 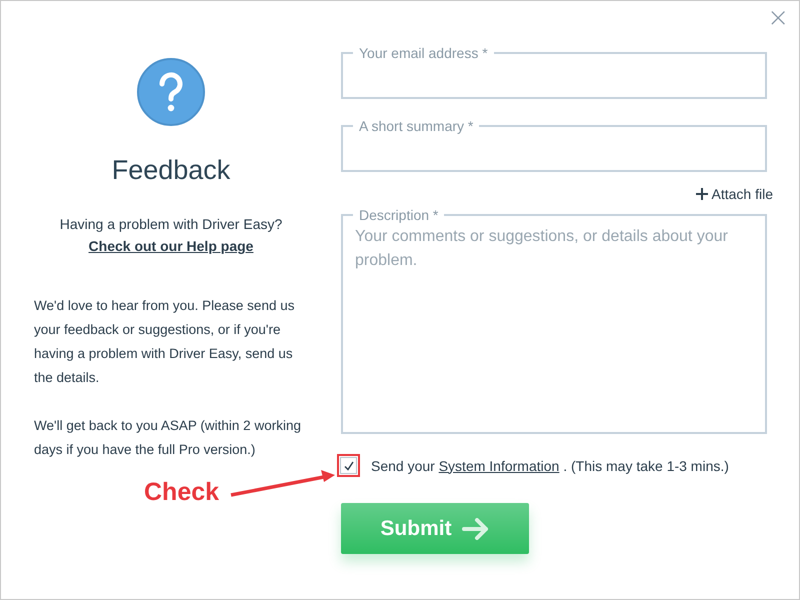 What do you see at coordinates (476, 529) in the screenshot?
I see `arrow-icon` at bounding box center [476, 529].